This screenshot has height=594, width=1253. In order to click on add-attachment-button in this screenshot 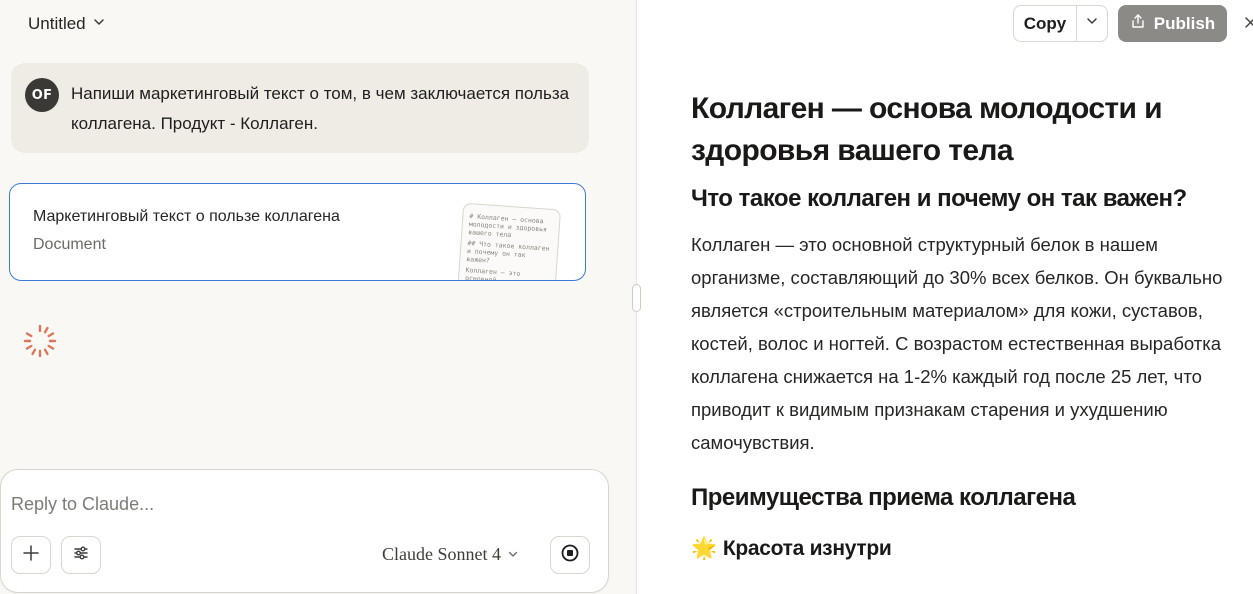, I will do `click(31, 555)`.